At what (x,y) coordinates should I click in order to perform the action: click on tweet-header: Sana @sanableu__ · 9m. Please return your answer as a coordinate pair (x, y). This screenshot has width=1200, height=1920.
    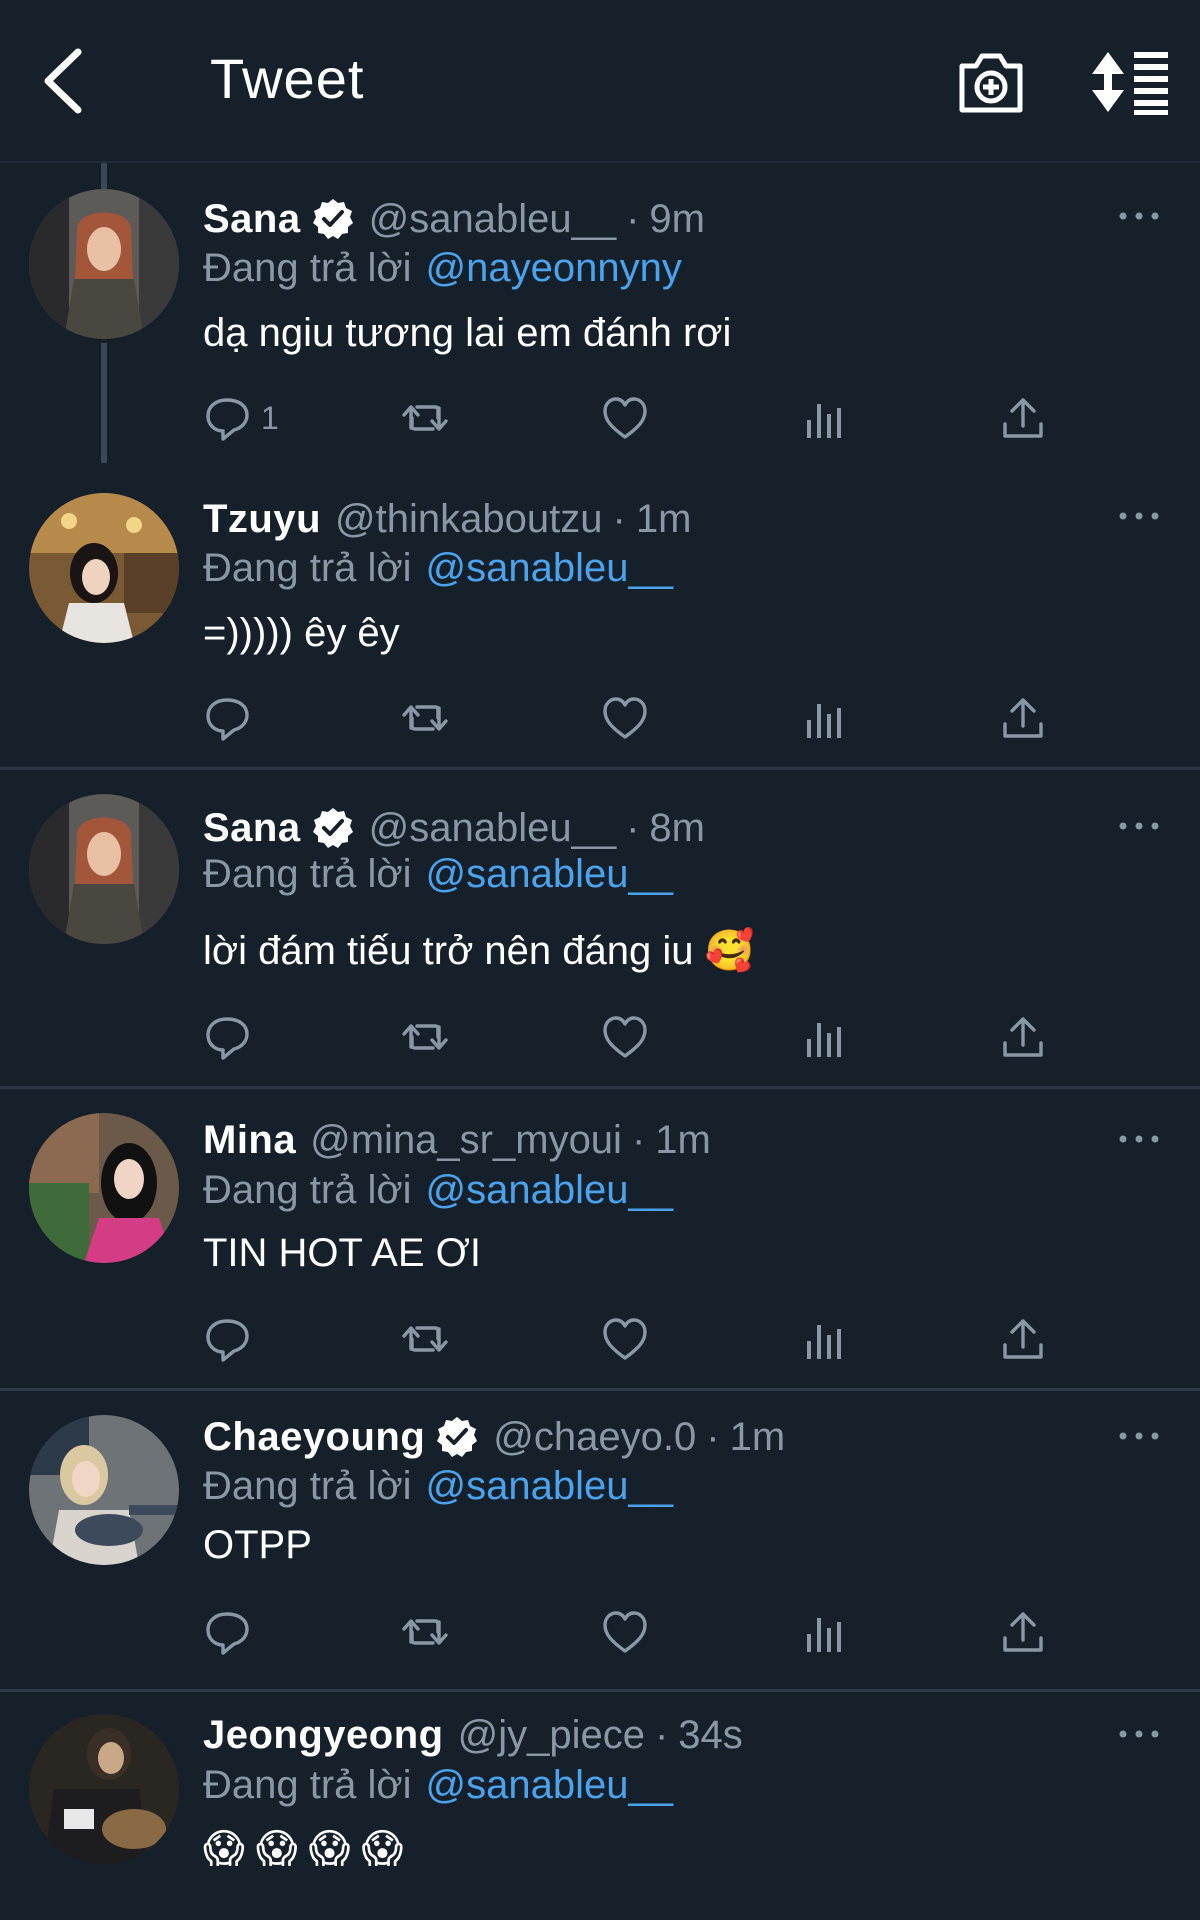
    Looking at the image, I should click on (454, 219).